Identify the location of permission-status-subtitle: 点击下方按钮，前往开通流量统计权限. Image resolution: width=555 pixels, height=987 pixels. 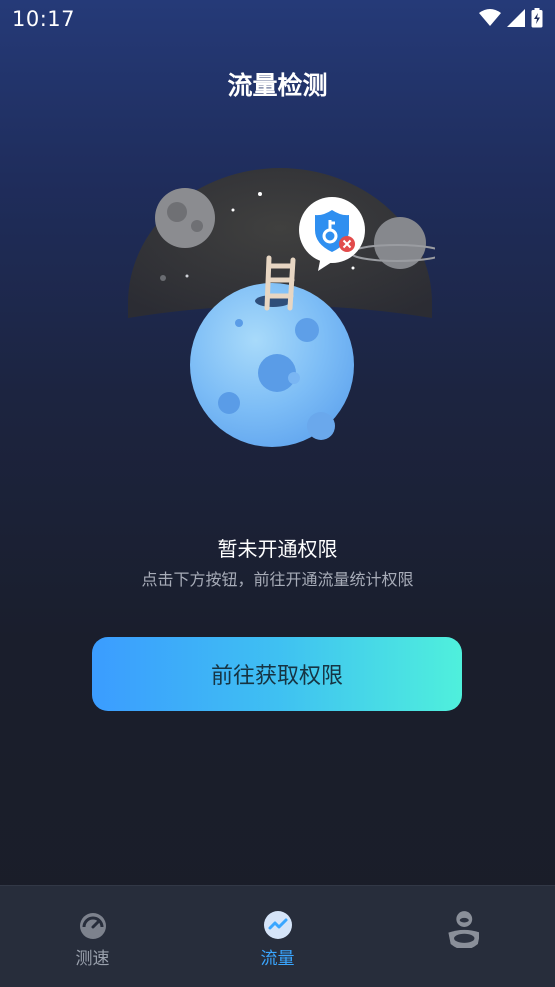
(277, 579).